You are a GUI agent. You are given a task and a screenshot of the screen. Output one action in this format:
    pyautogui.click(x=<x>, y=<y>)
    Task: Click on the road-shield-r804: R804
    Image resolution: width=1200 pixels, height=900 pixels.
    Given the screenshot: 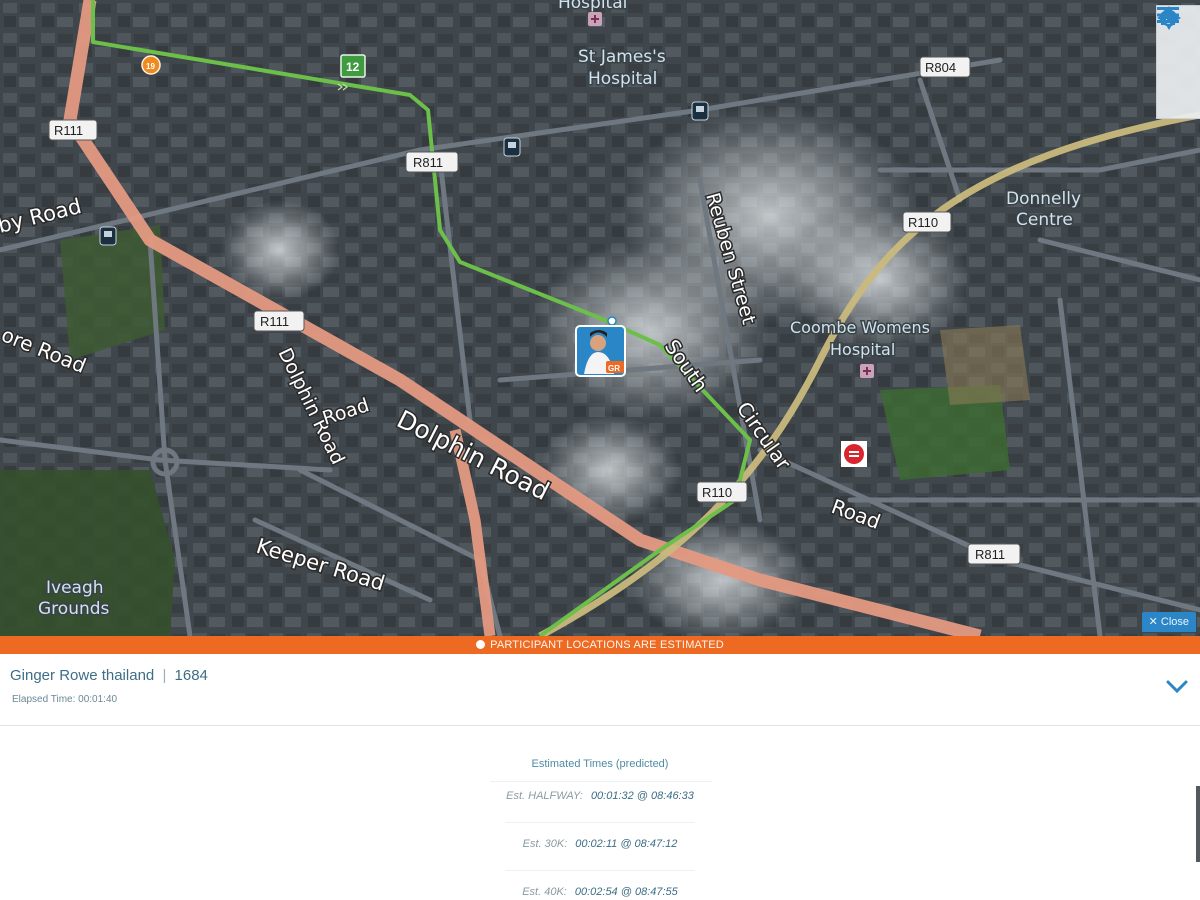 What is the action you would take?
    pyautogui.click(x=945, y=67)
    